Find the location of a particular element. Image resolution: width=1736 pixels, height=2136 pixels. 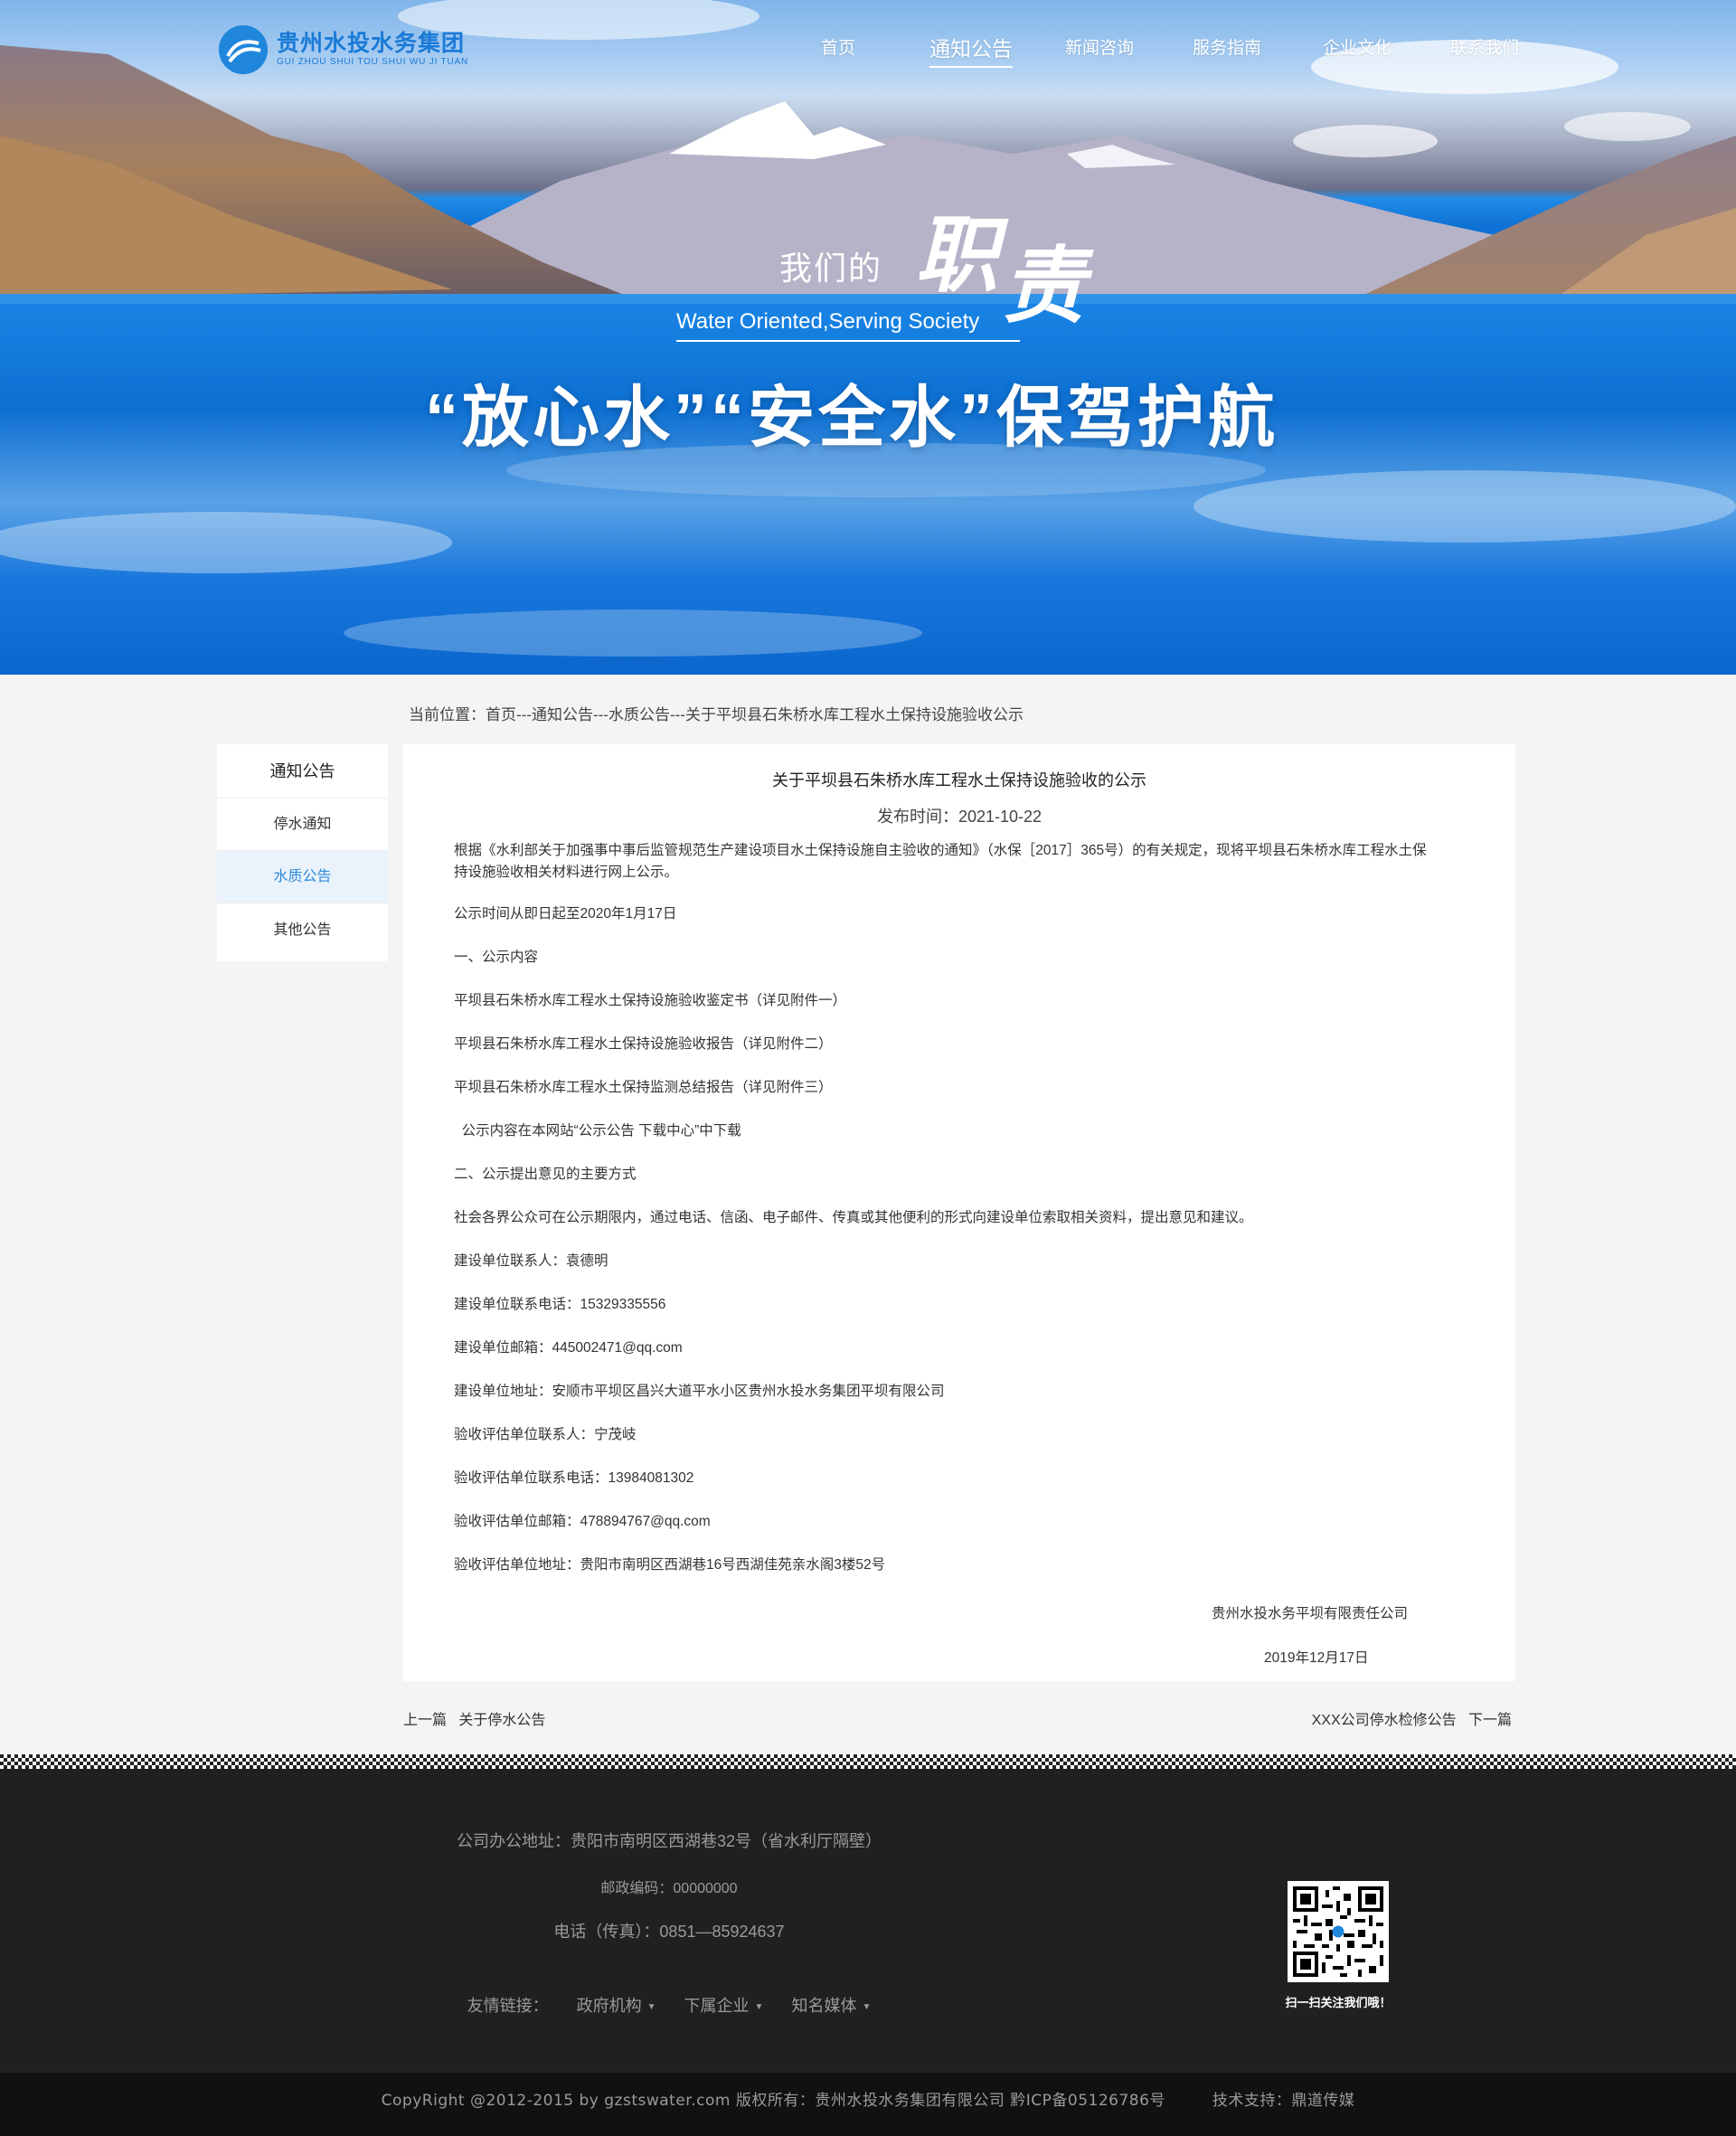

article-paragraph: 公示时间从即日起至2020年1月17日 is located at coordinates (566, 914).